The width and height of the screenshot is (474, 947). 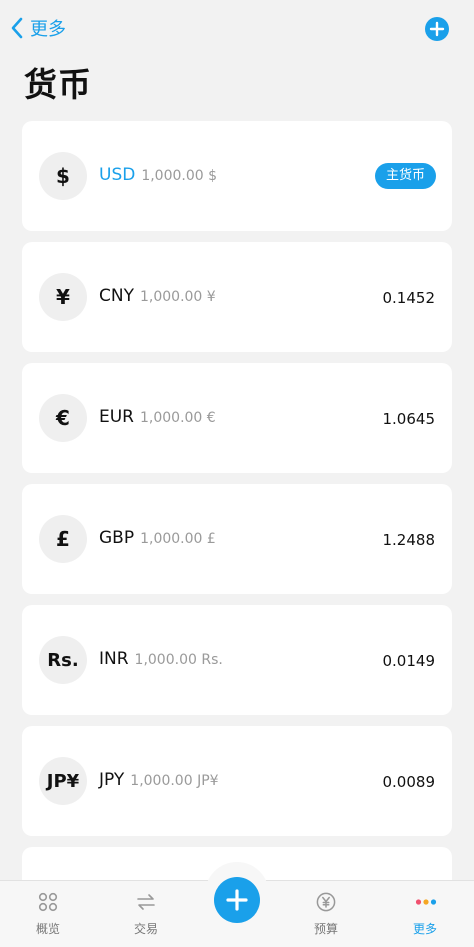 I want to click on currency-code: USD 1,000.00 $, so click(x=158, y=175).